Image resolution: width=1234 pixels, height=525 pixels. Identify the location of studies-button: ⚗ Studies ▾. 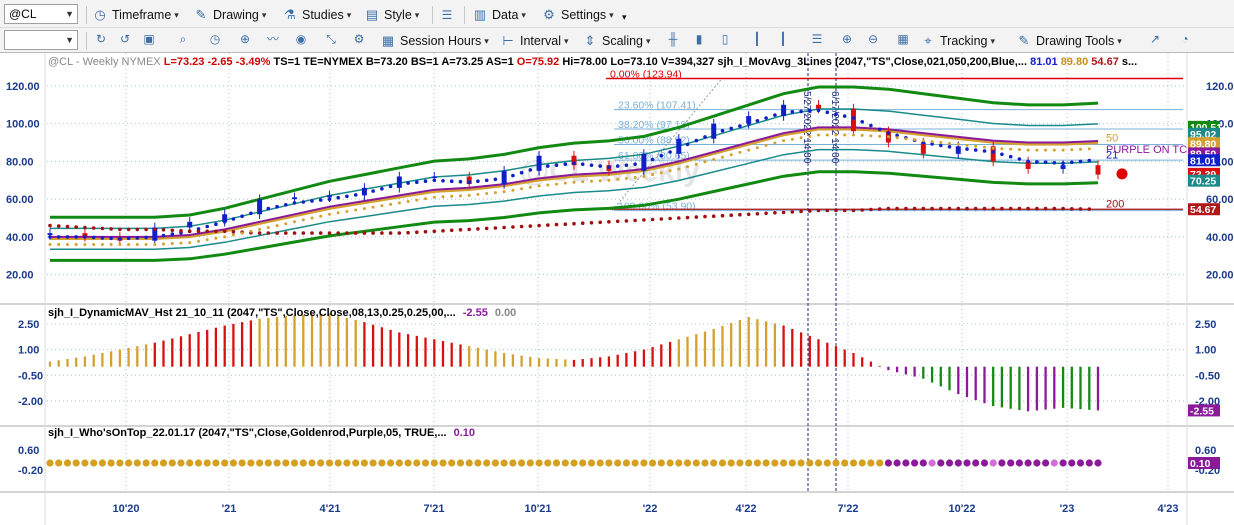
(316, 15).